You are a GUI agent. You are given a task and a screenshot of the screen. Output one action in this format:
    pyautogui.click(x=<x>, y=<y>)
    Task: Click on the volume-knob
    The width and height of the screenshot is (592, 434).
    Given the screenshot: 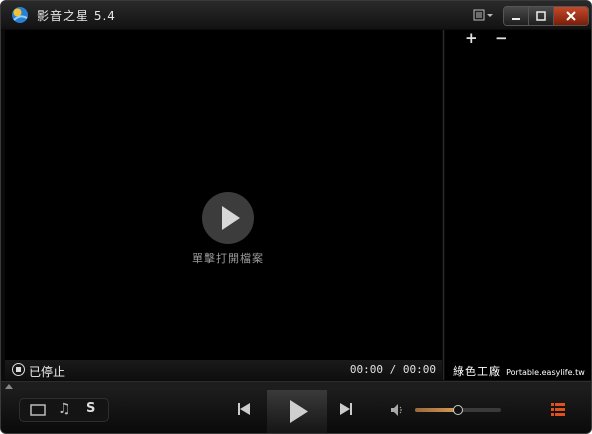 What is the action you would take?
    pyautogui.click(x=458, y=410)
    